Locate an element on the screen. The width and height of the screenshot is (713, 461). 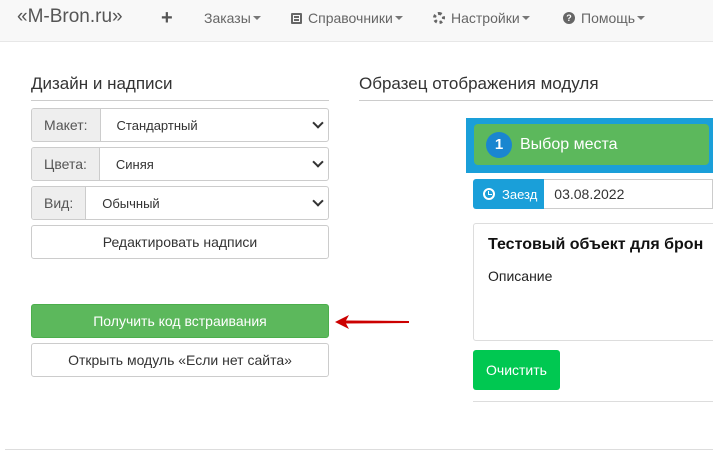
design-title: Дизайн и надписи is located at coordinates (180, 87).